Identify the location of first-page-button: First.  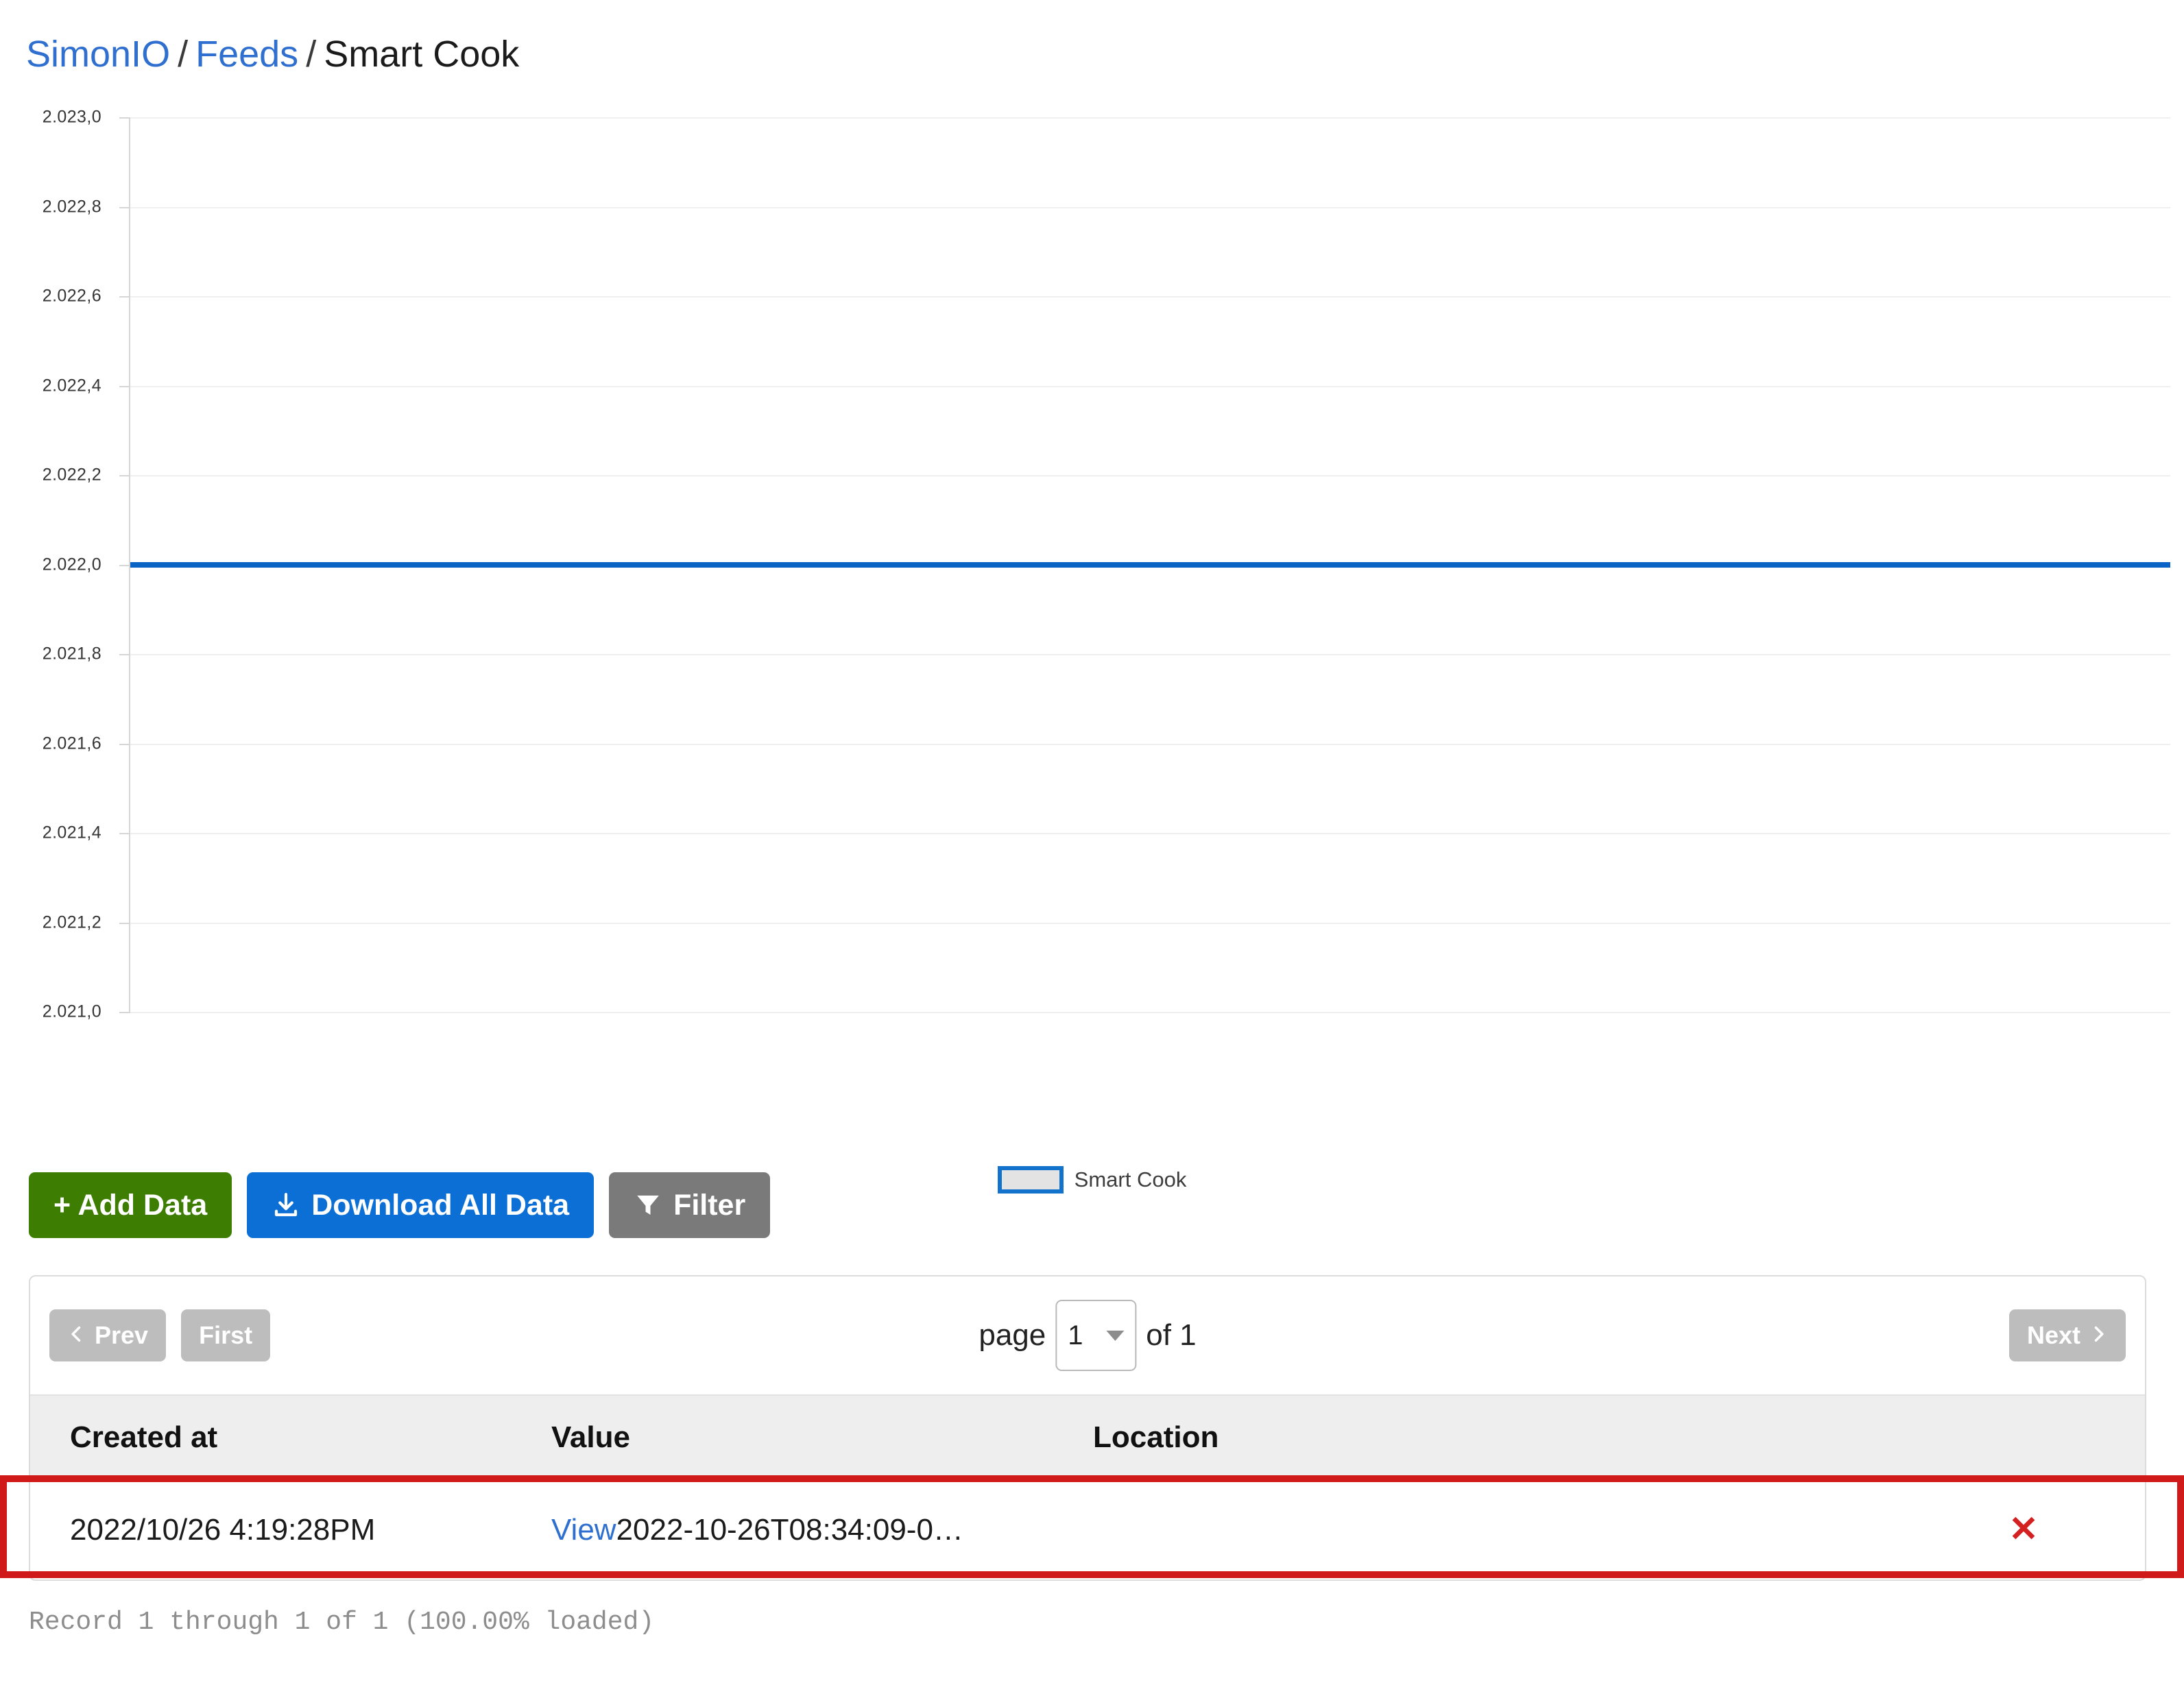
(226, 1335).